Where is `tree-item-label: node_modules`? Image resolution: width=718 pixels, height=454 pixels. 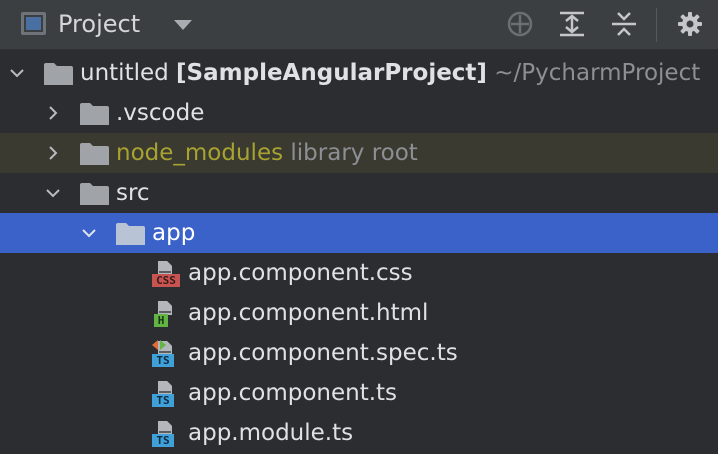
tree-item-label: node_modules is located at coordinates (200, 153).